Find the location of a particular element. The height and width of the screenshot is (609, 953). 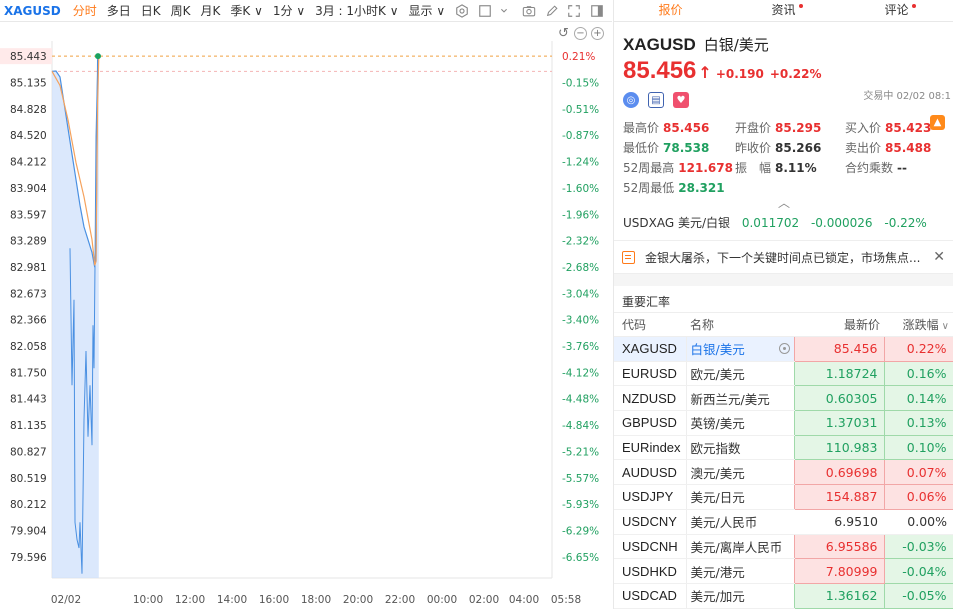

news-banner: 金银大屠杀，下一个关键时间点已锁定，市场焦点... ✕ is located at coordinates (783, 257).